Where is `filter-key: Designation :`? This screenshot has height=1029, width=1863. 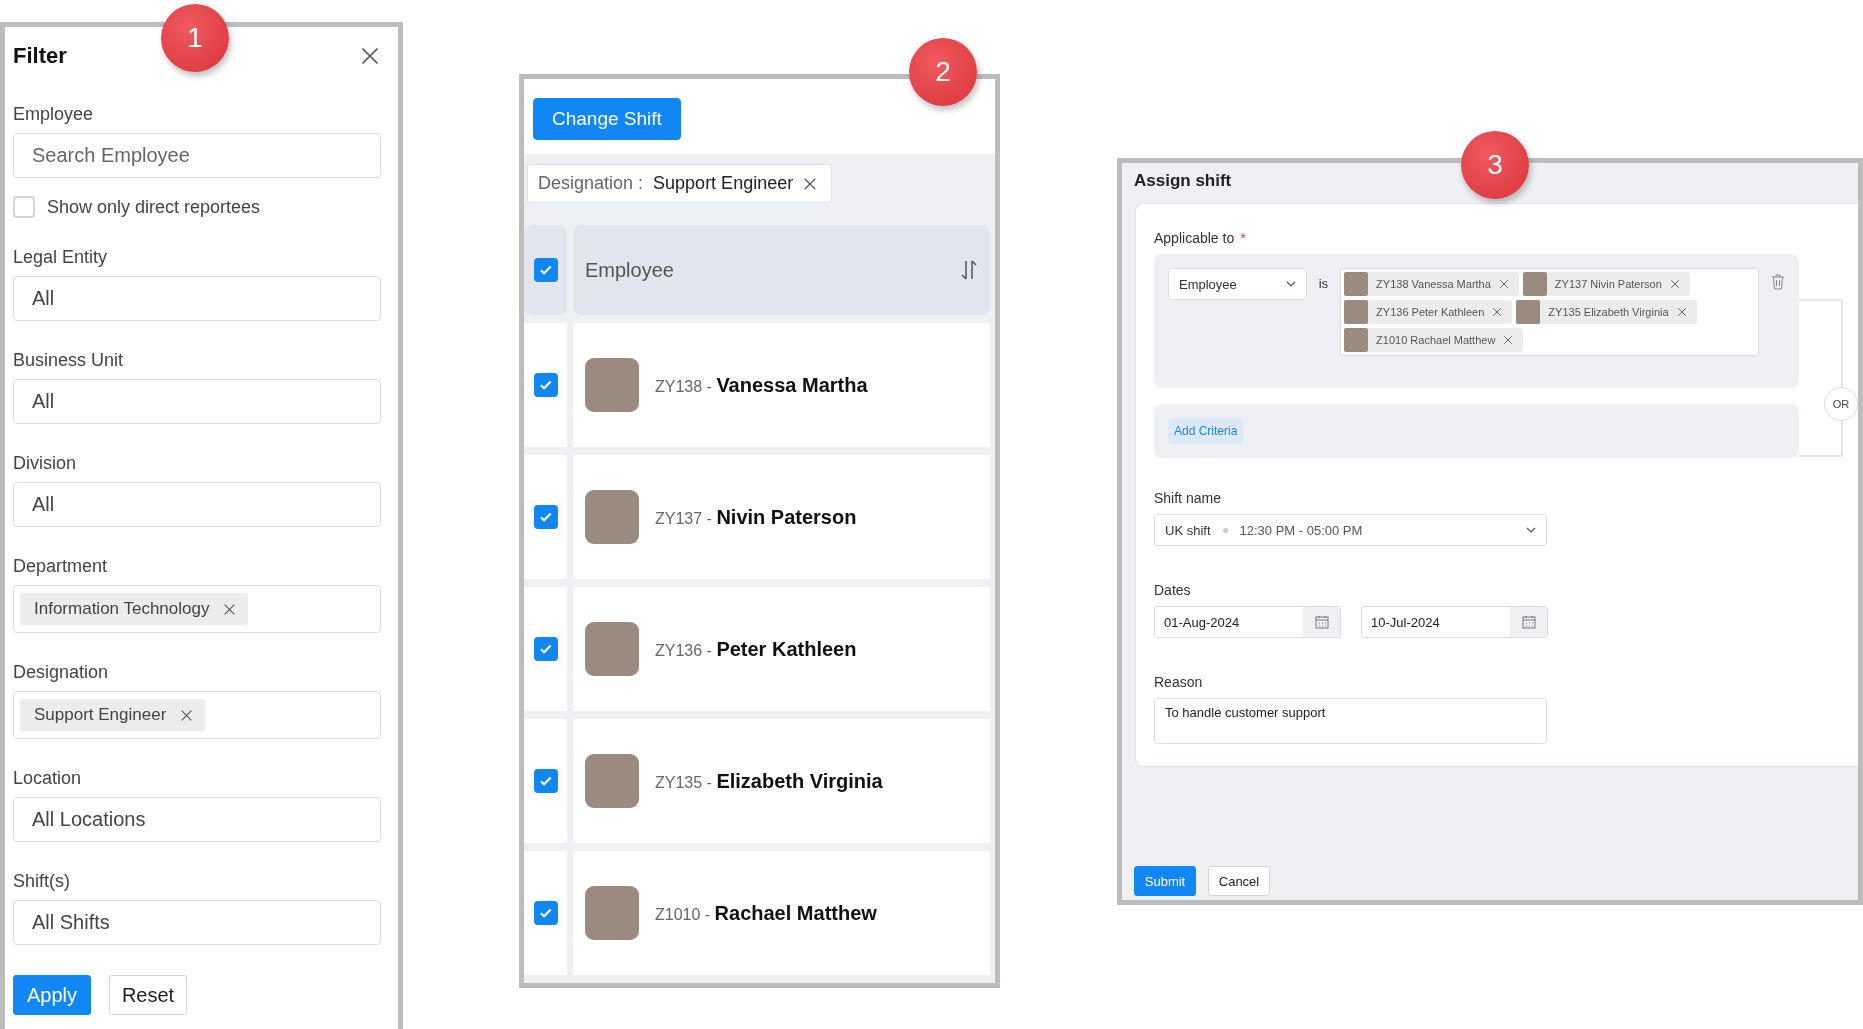 filter-key: Designation : is located at coordinates (591, 183).